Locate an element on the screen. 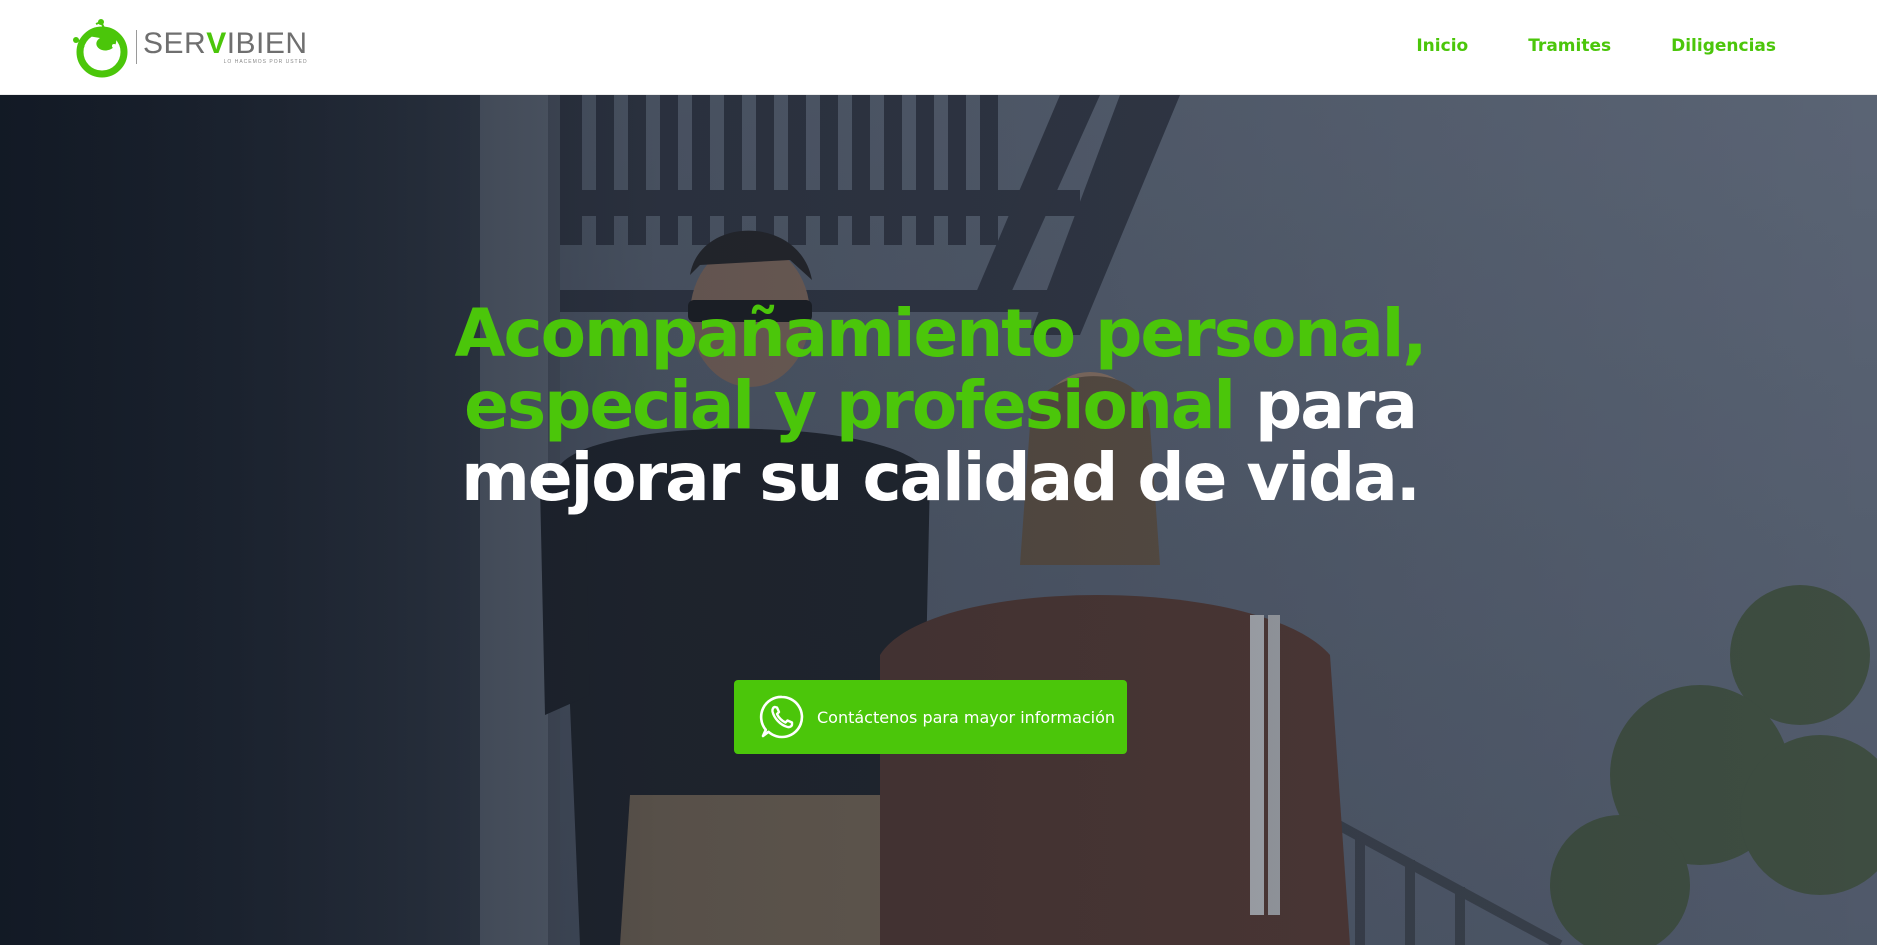 The width and height of the screenshot is (1877, 945). logo-divider is located at coordinates (136, 47).